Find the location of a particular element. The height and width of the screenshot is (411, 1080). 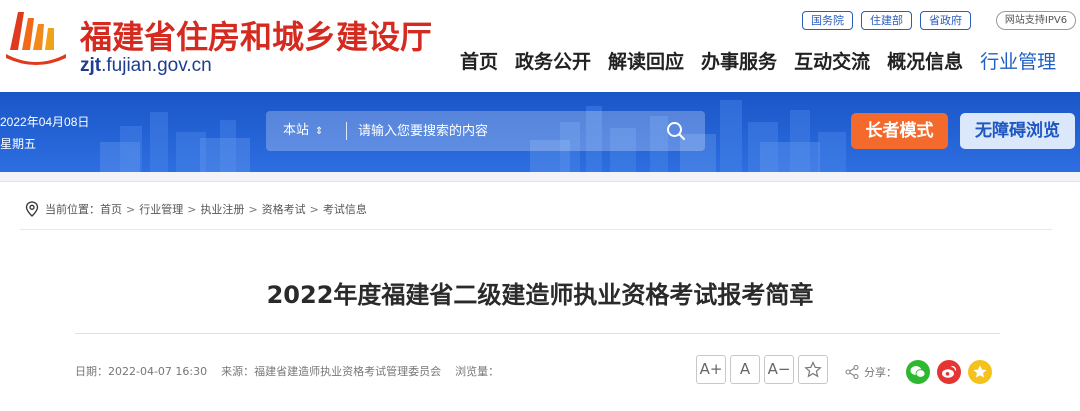

breadcrumb-registration: 执业注册 is located at coordinates (222, 209).